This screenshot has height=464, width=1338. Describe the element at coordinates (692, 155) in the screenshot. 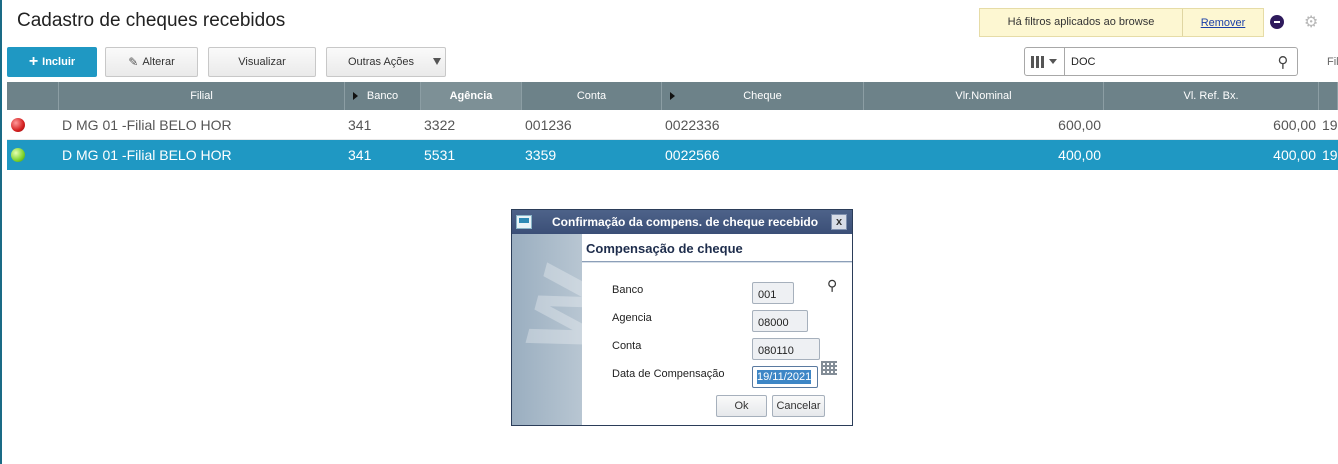

I see `cheque-cell: 0022566` at that location.